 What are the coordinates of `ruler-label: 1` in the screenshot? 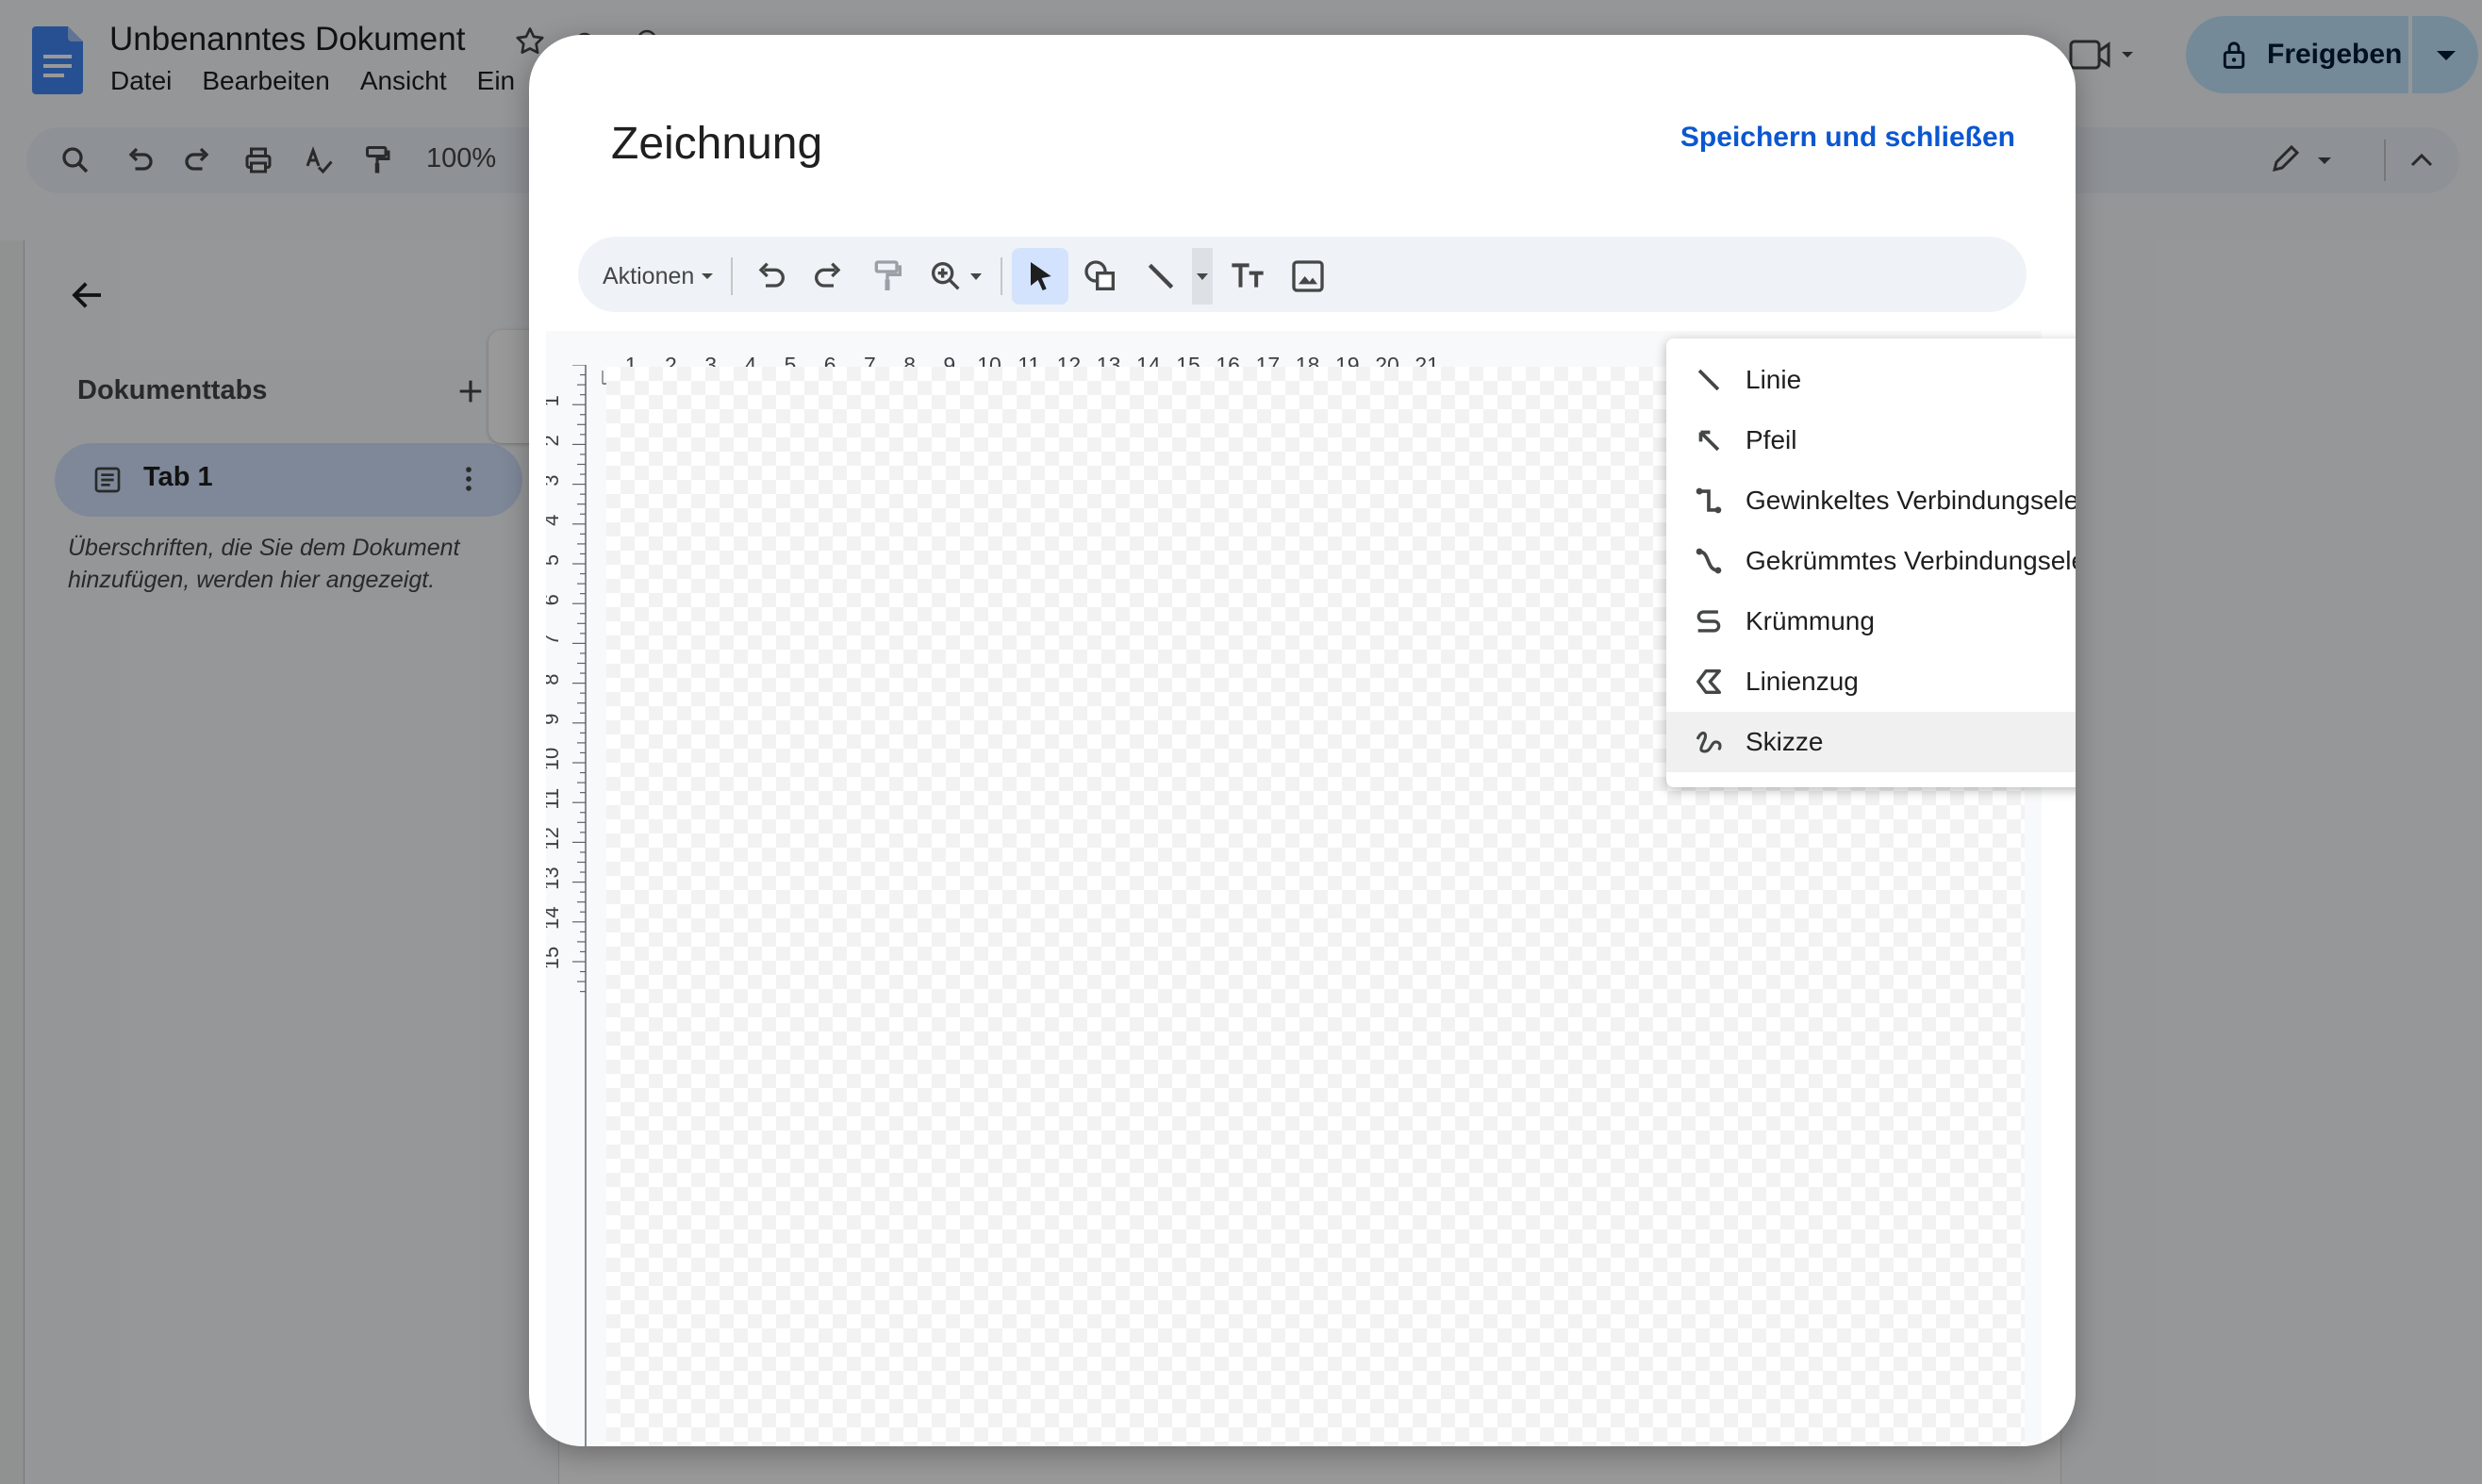 It's located at (554, 400).